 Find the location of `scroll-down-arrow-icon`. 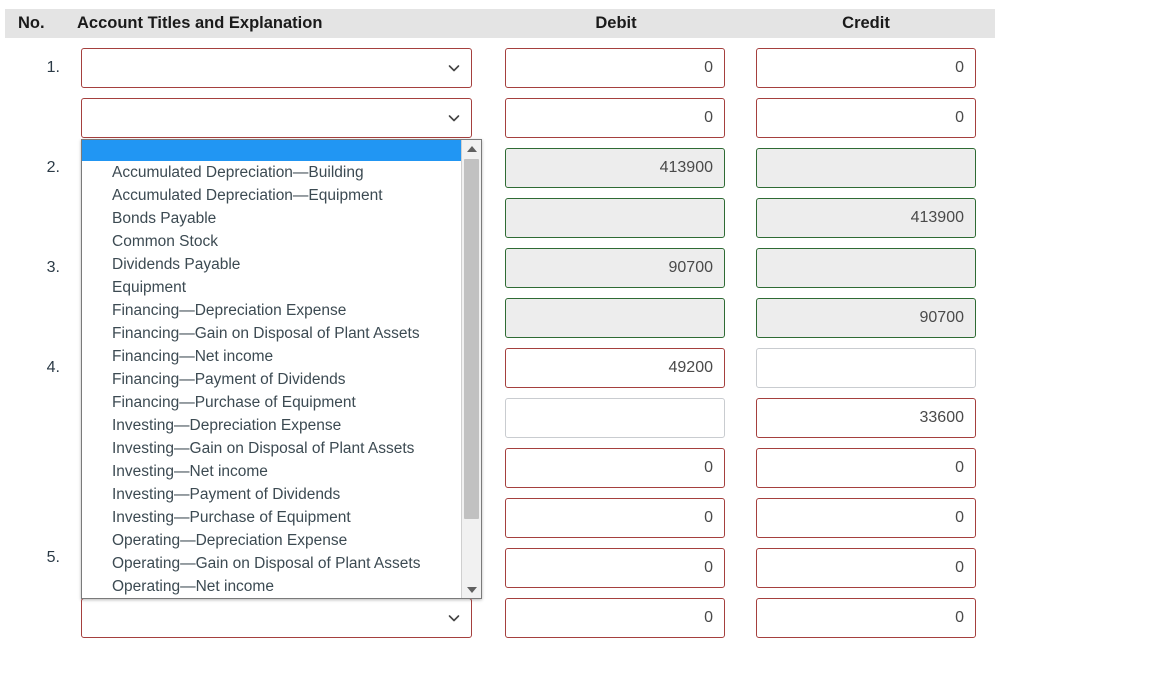

scroll-down-arrow-icon is located at coordinates (471, 589).